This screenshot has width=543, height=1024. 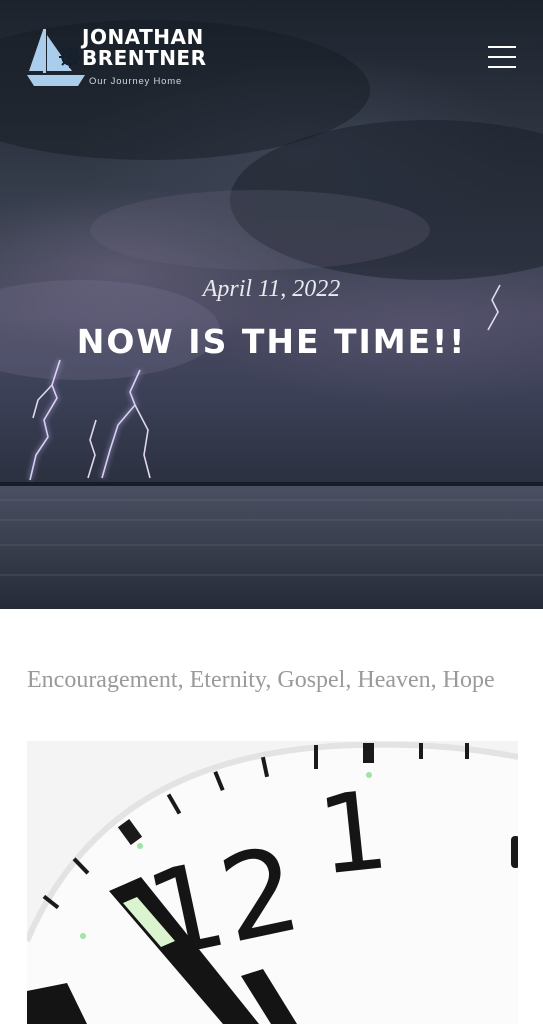 What do you see at coordinates (352, 833) in the screenshot?
I see `clock-numeral-1: 1` at bounding box center [352, 833].